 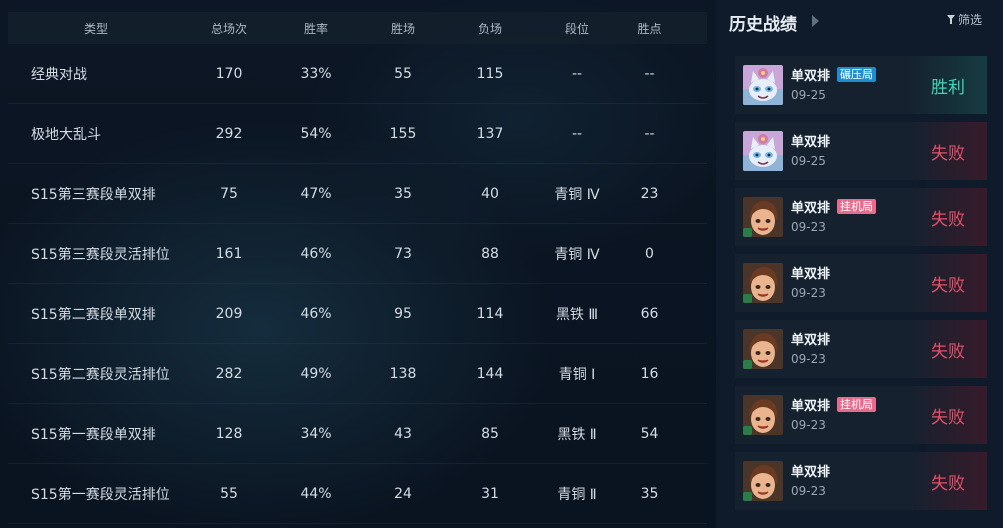 I want to click on cell-winrate: 44%, so click(x=316, y=493).